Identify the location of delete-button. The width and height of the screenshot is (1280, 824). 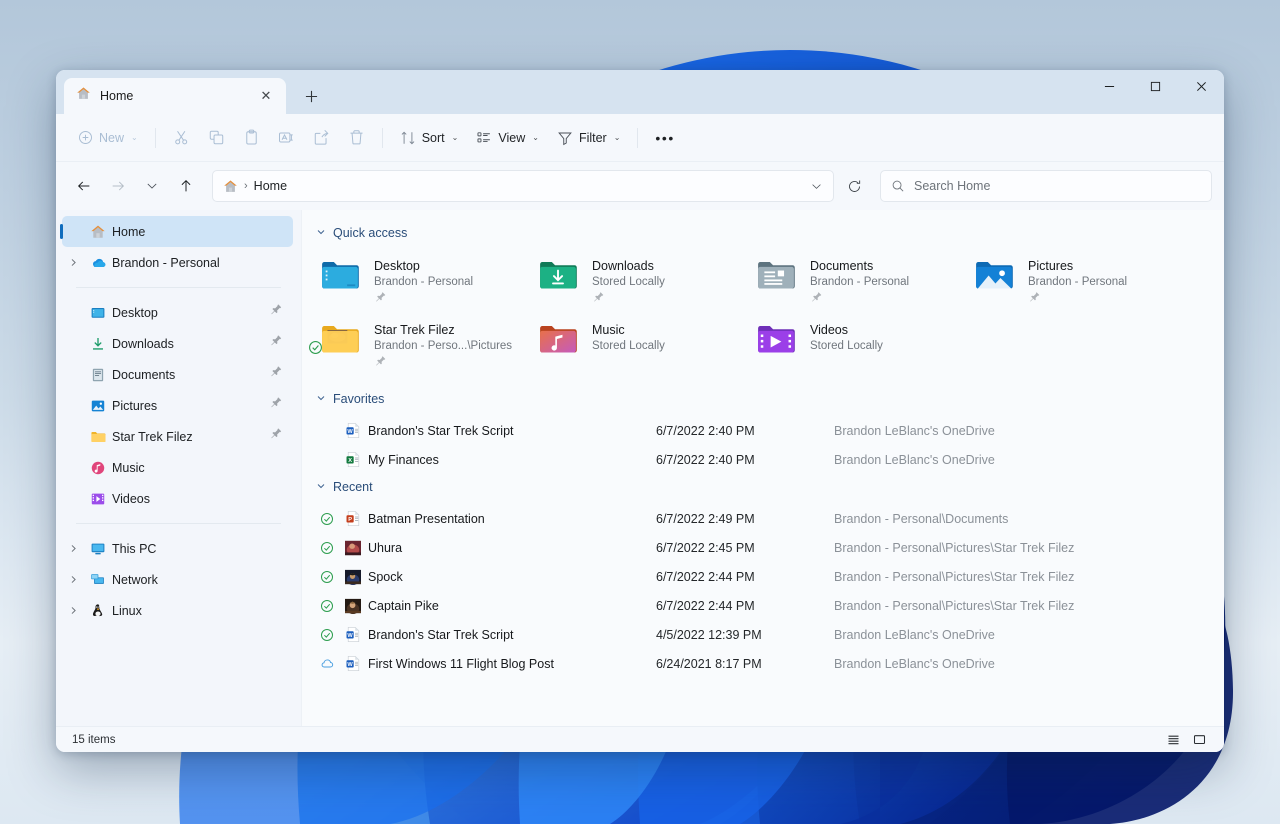
(356, 138).